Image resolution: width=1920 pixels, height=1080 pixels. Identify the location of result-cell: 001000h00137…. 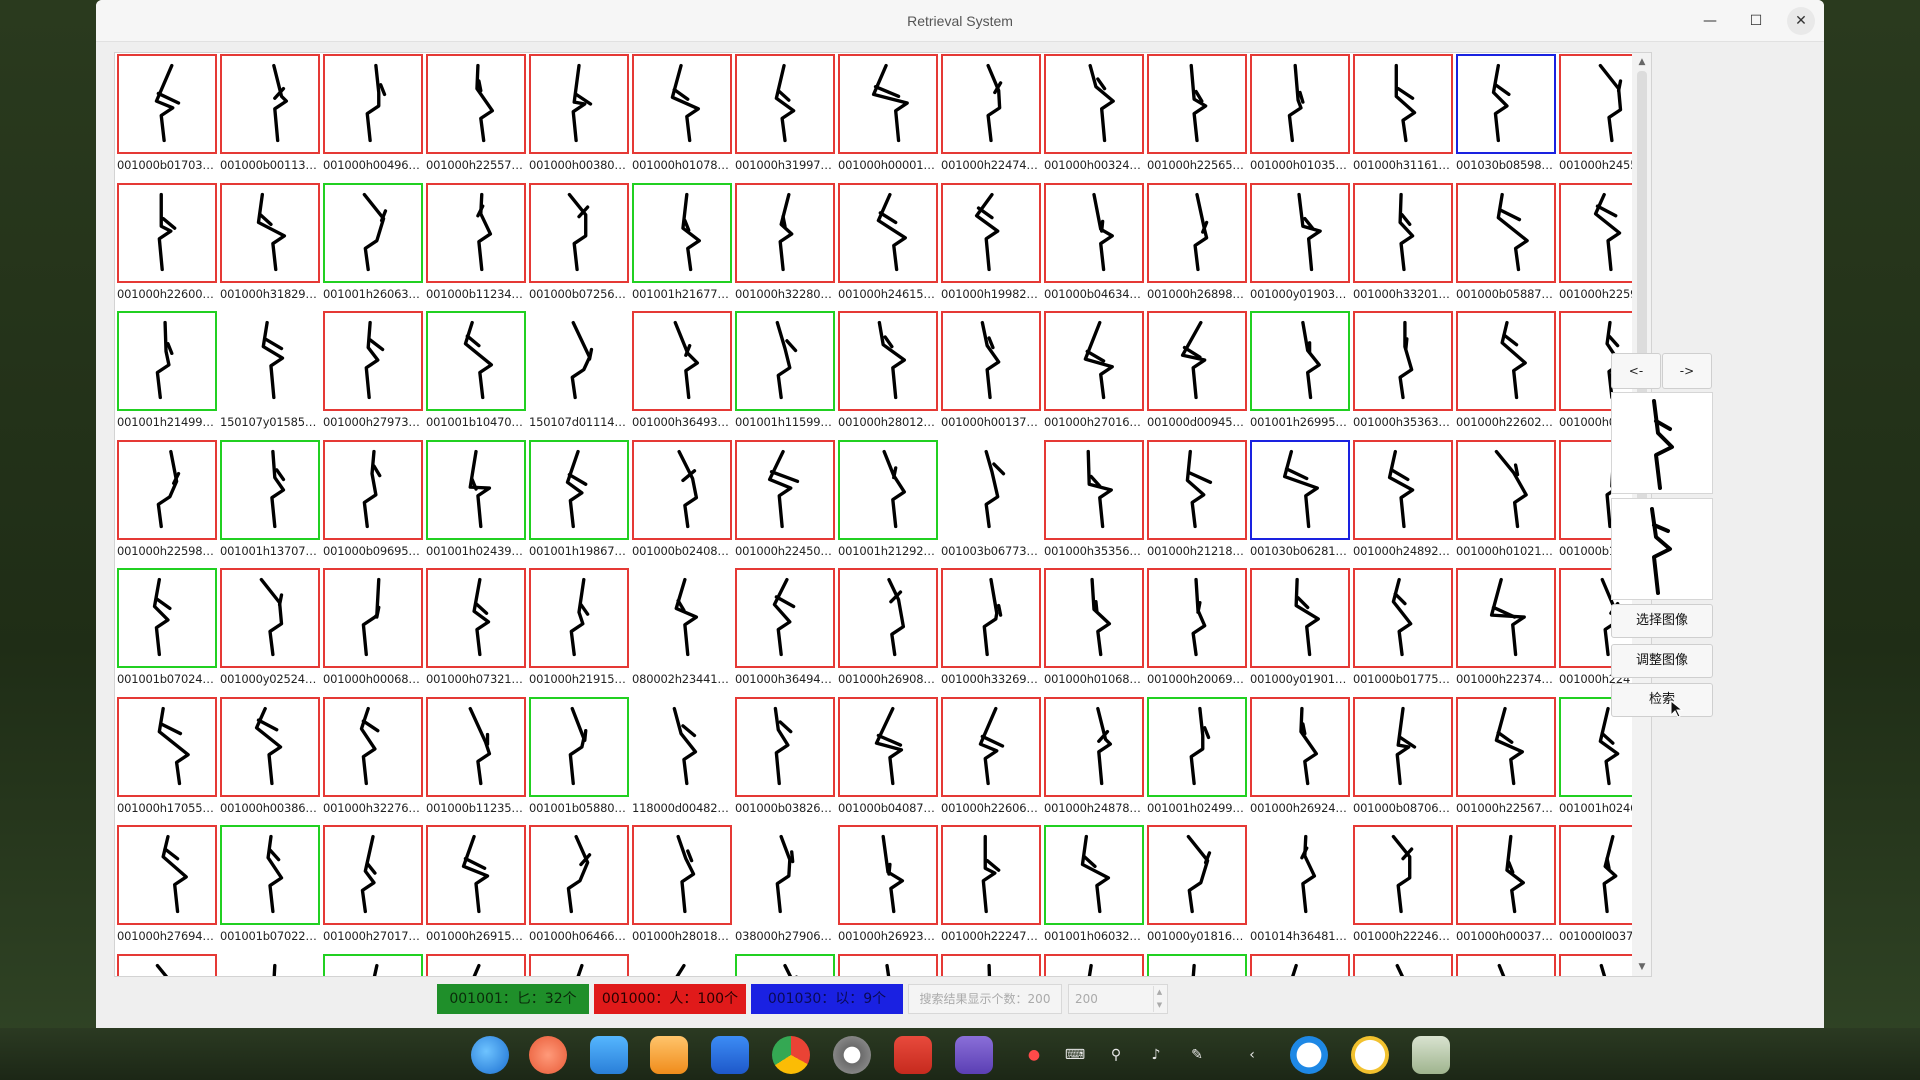
(992, 375).